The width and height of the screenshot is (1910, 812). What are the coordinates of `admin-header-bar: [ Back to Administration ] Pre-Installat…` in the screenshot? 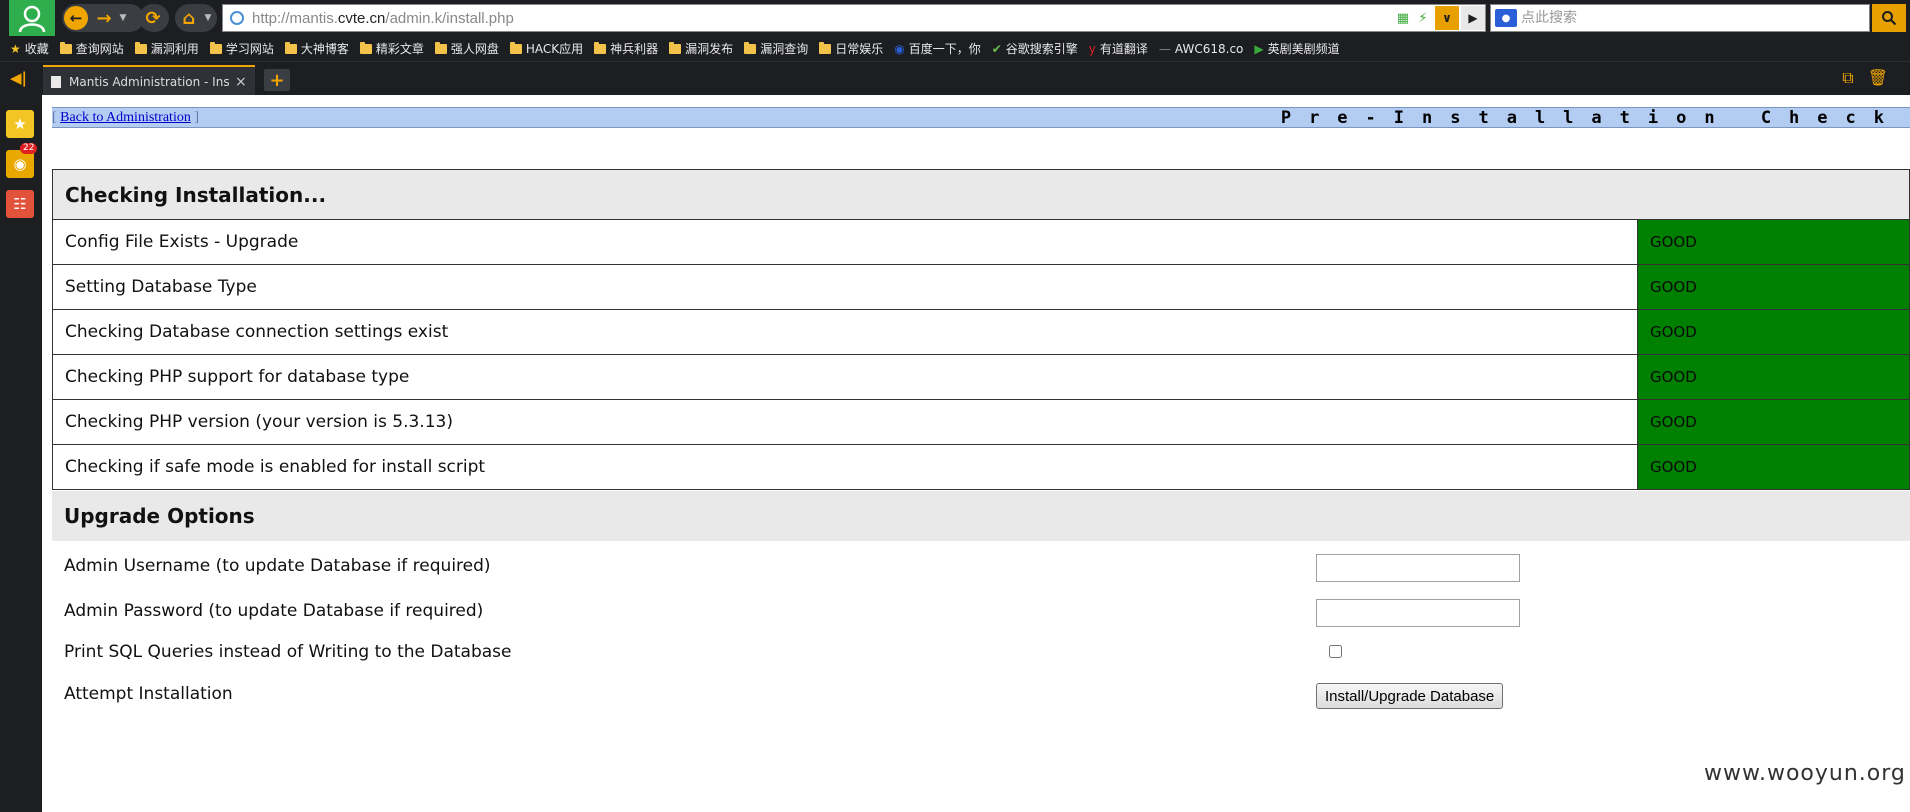 It's located at (981, 117).